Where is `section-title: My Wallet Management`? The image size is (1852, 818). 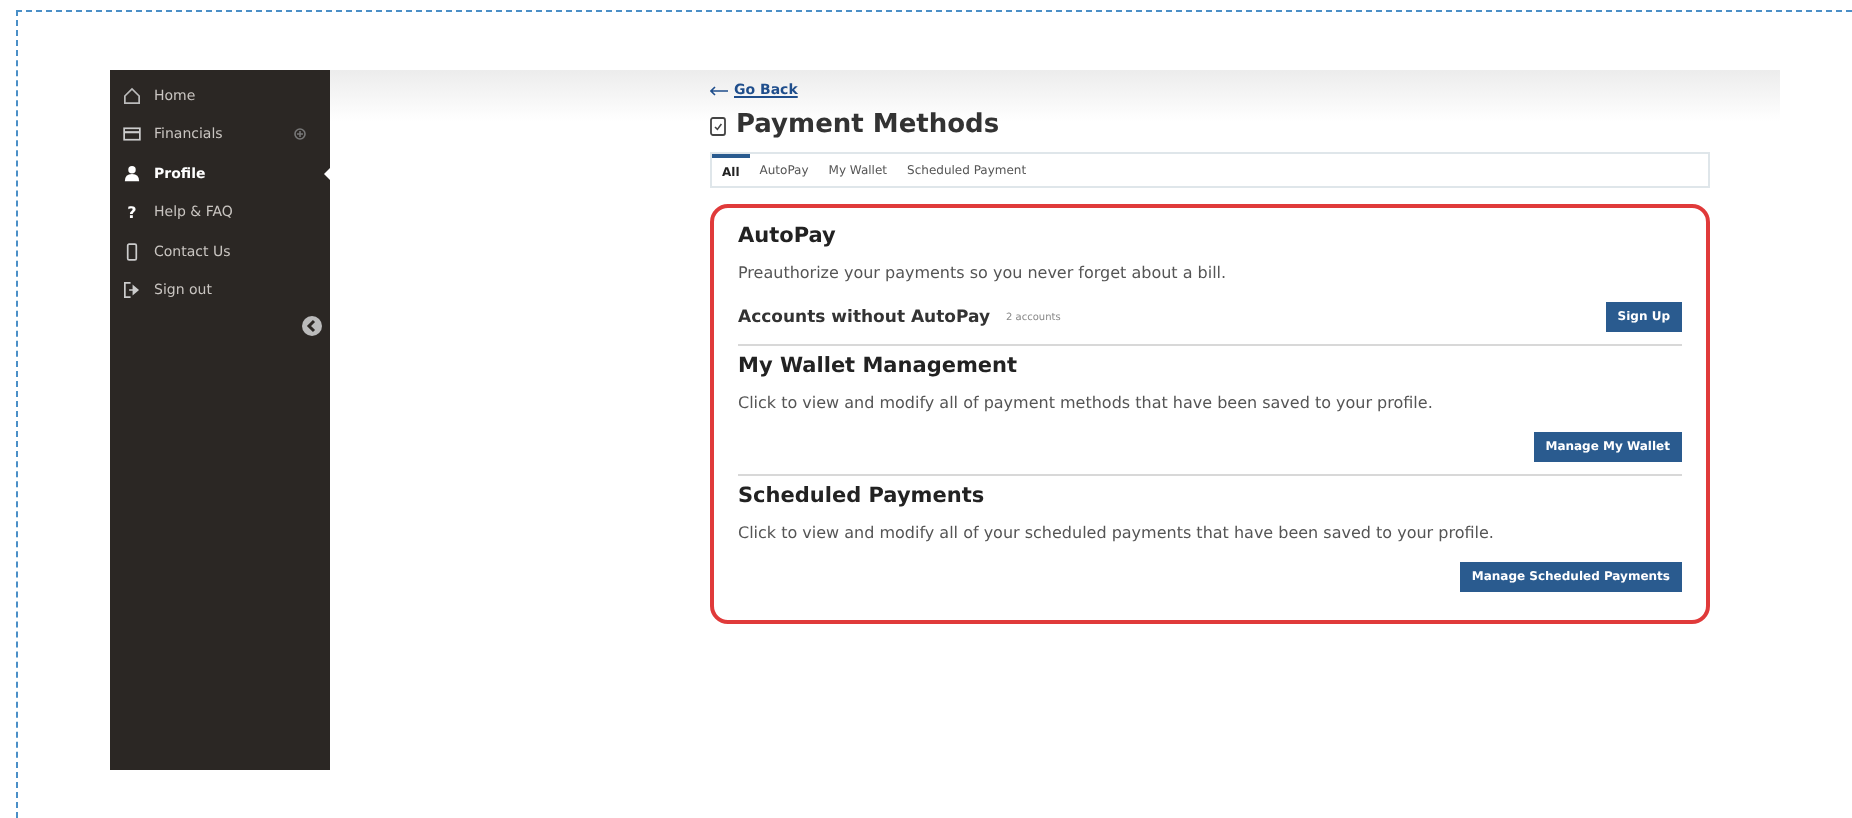
section-title: My Wallet Management is located at coordinates (879, 366).